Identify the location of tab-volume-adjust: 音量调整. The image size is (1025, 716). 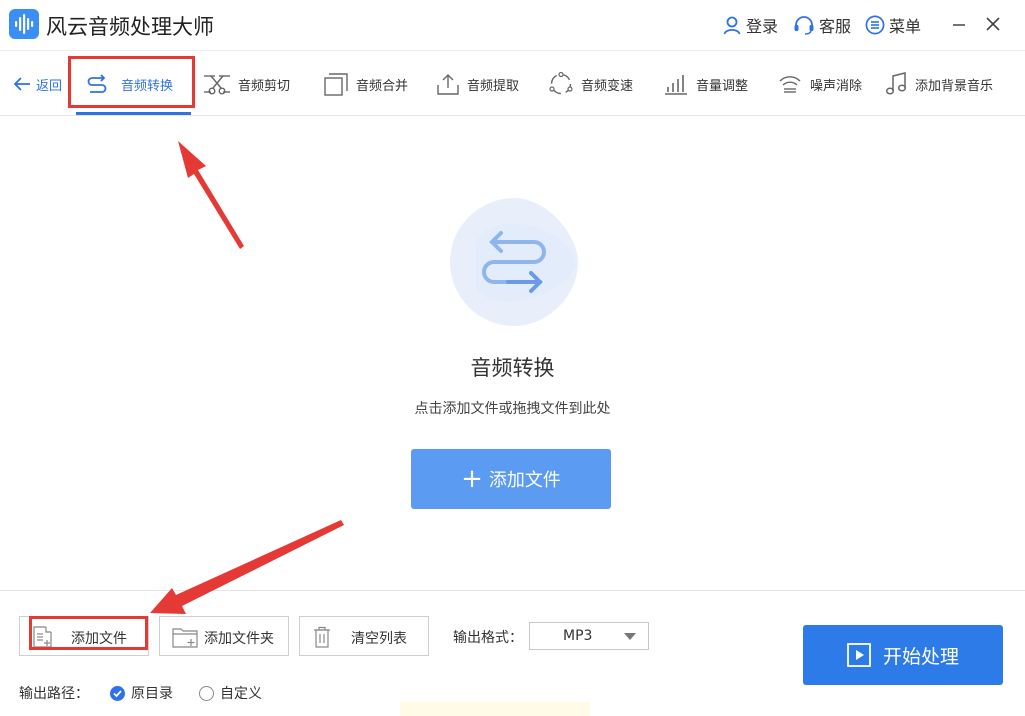
(705, 84).